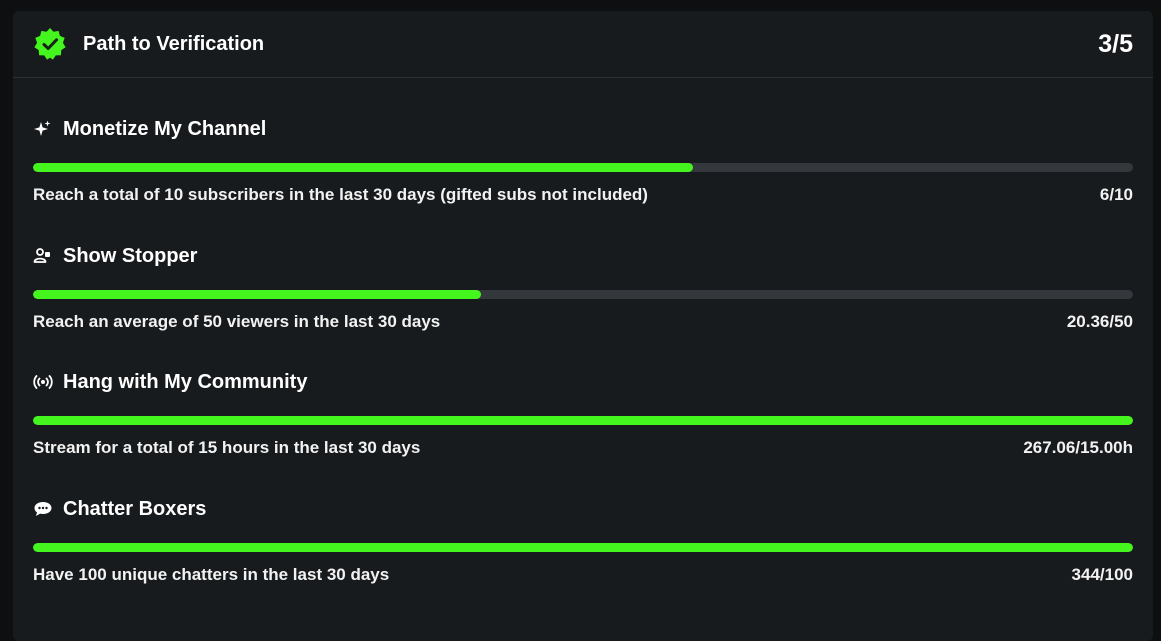 This screenshot has height=641, width=1161. What do you see at coordinates (1078, 448) in the screenshot?
I see `goal-value: 267.06/15.00h` at bounding box center [1078, 448].